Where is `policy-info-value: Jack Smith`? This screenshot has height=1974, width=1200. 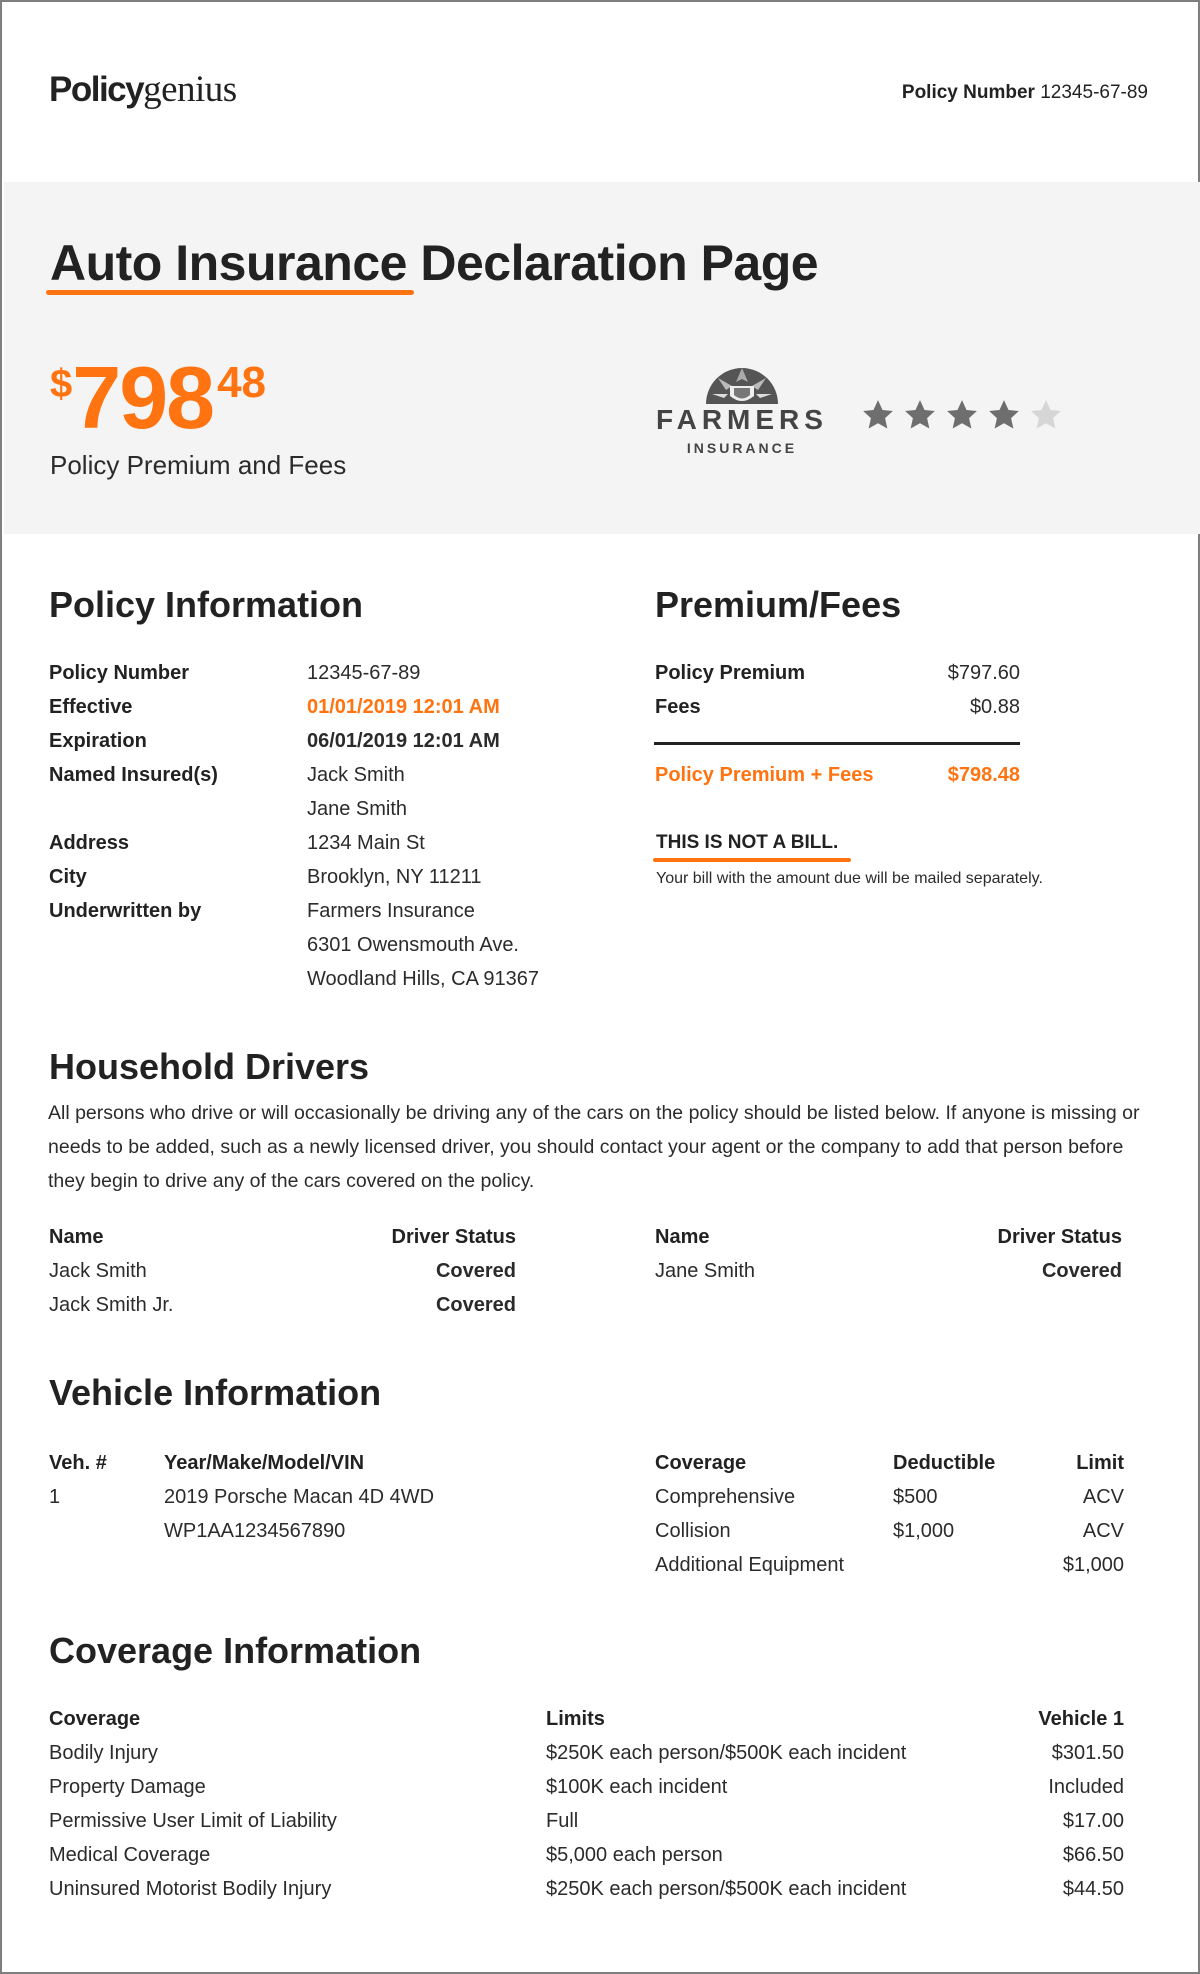
policy-info-value: Jack Smith is located at coordinates (356, 775).